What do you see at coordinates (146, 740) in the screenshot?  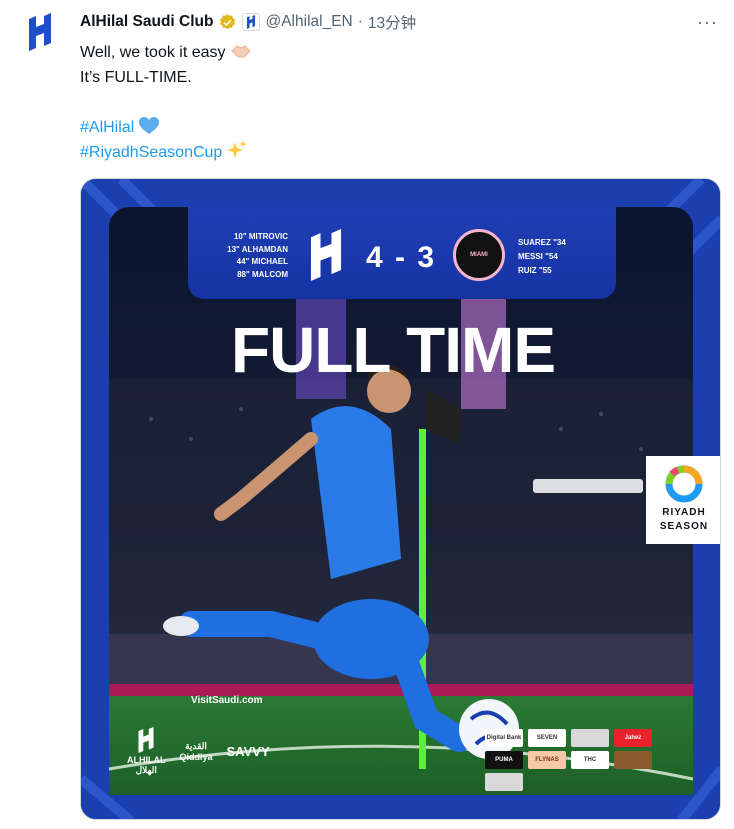 I see `alhilal-small-crest-icon` at bounding box center [146, 740].